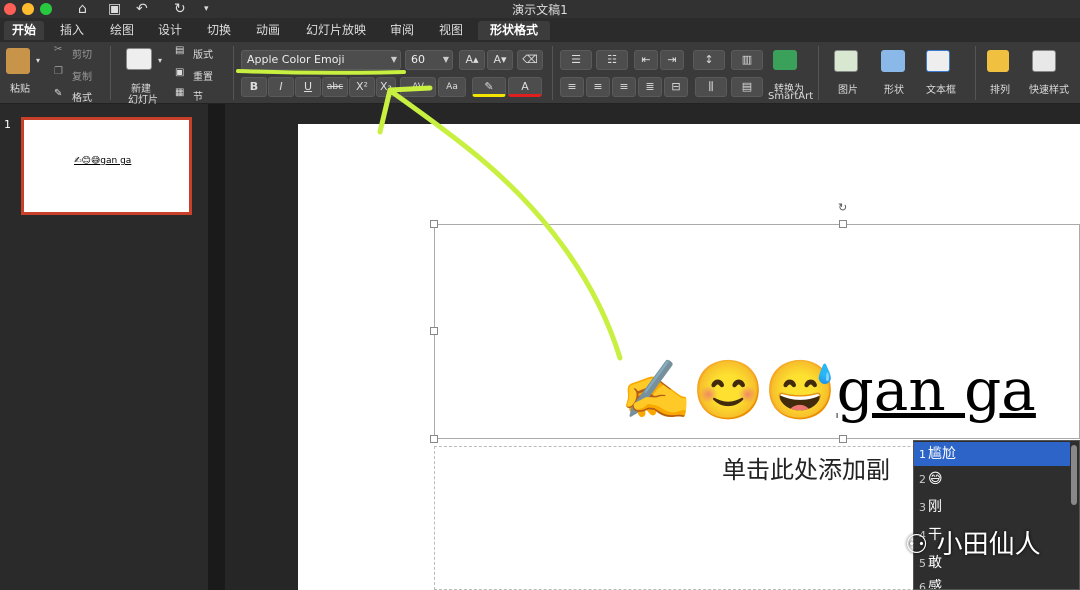  What do you see at coordinates (203, 75) in the screenshot?
I see `reset-label: 重置` at bounding box center [203, 75].